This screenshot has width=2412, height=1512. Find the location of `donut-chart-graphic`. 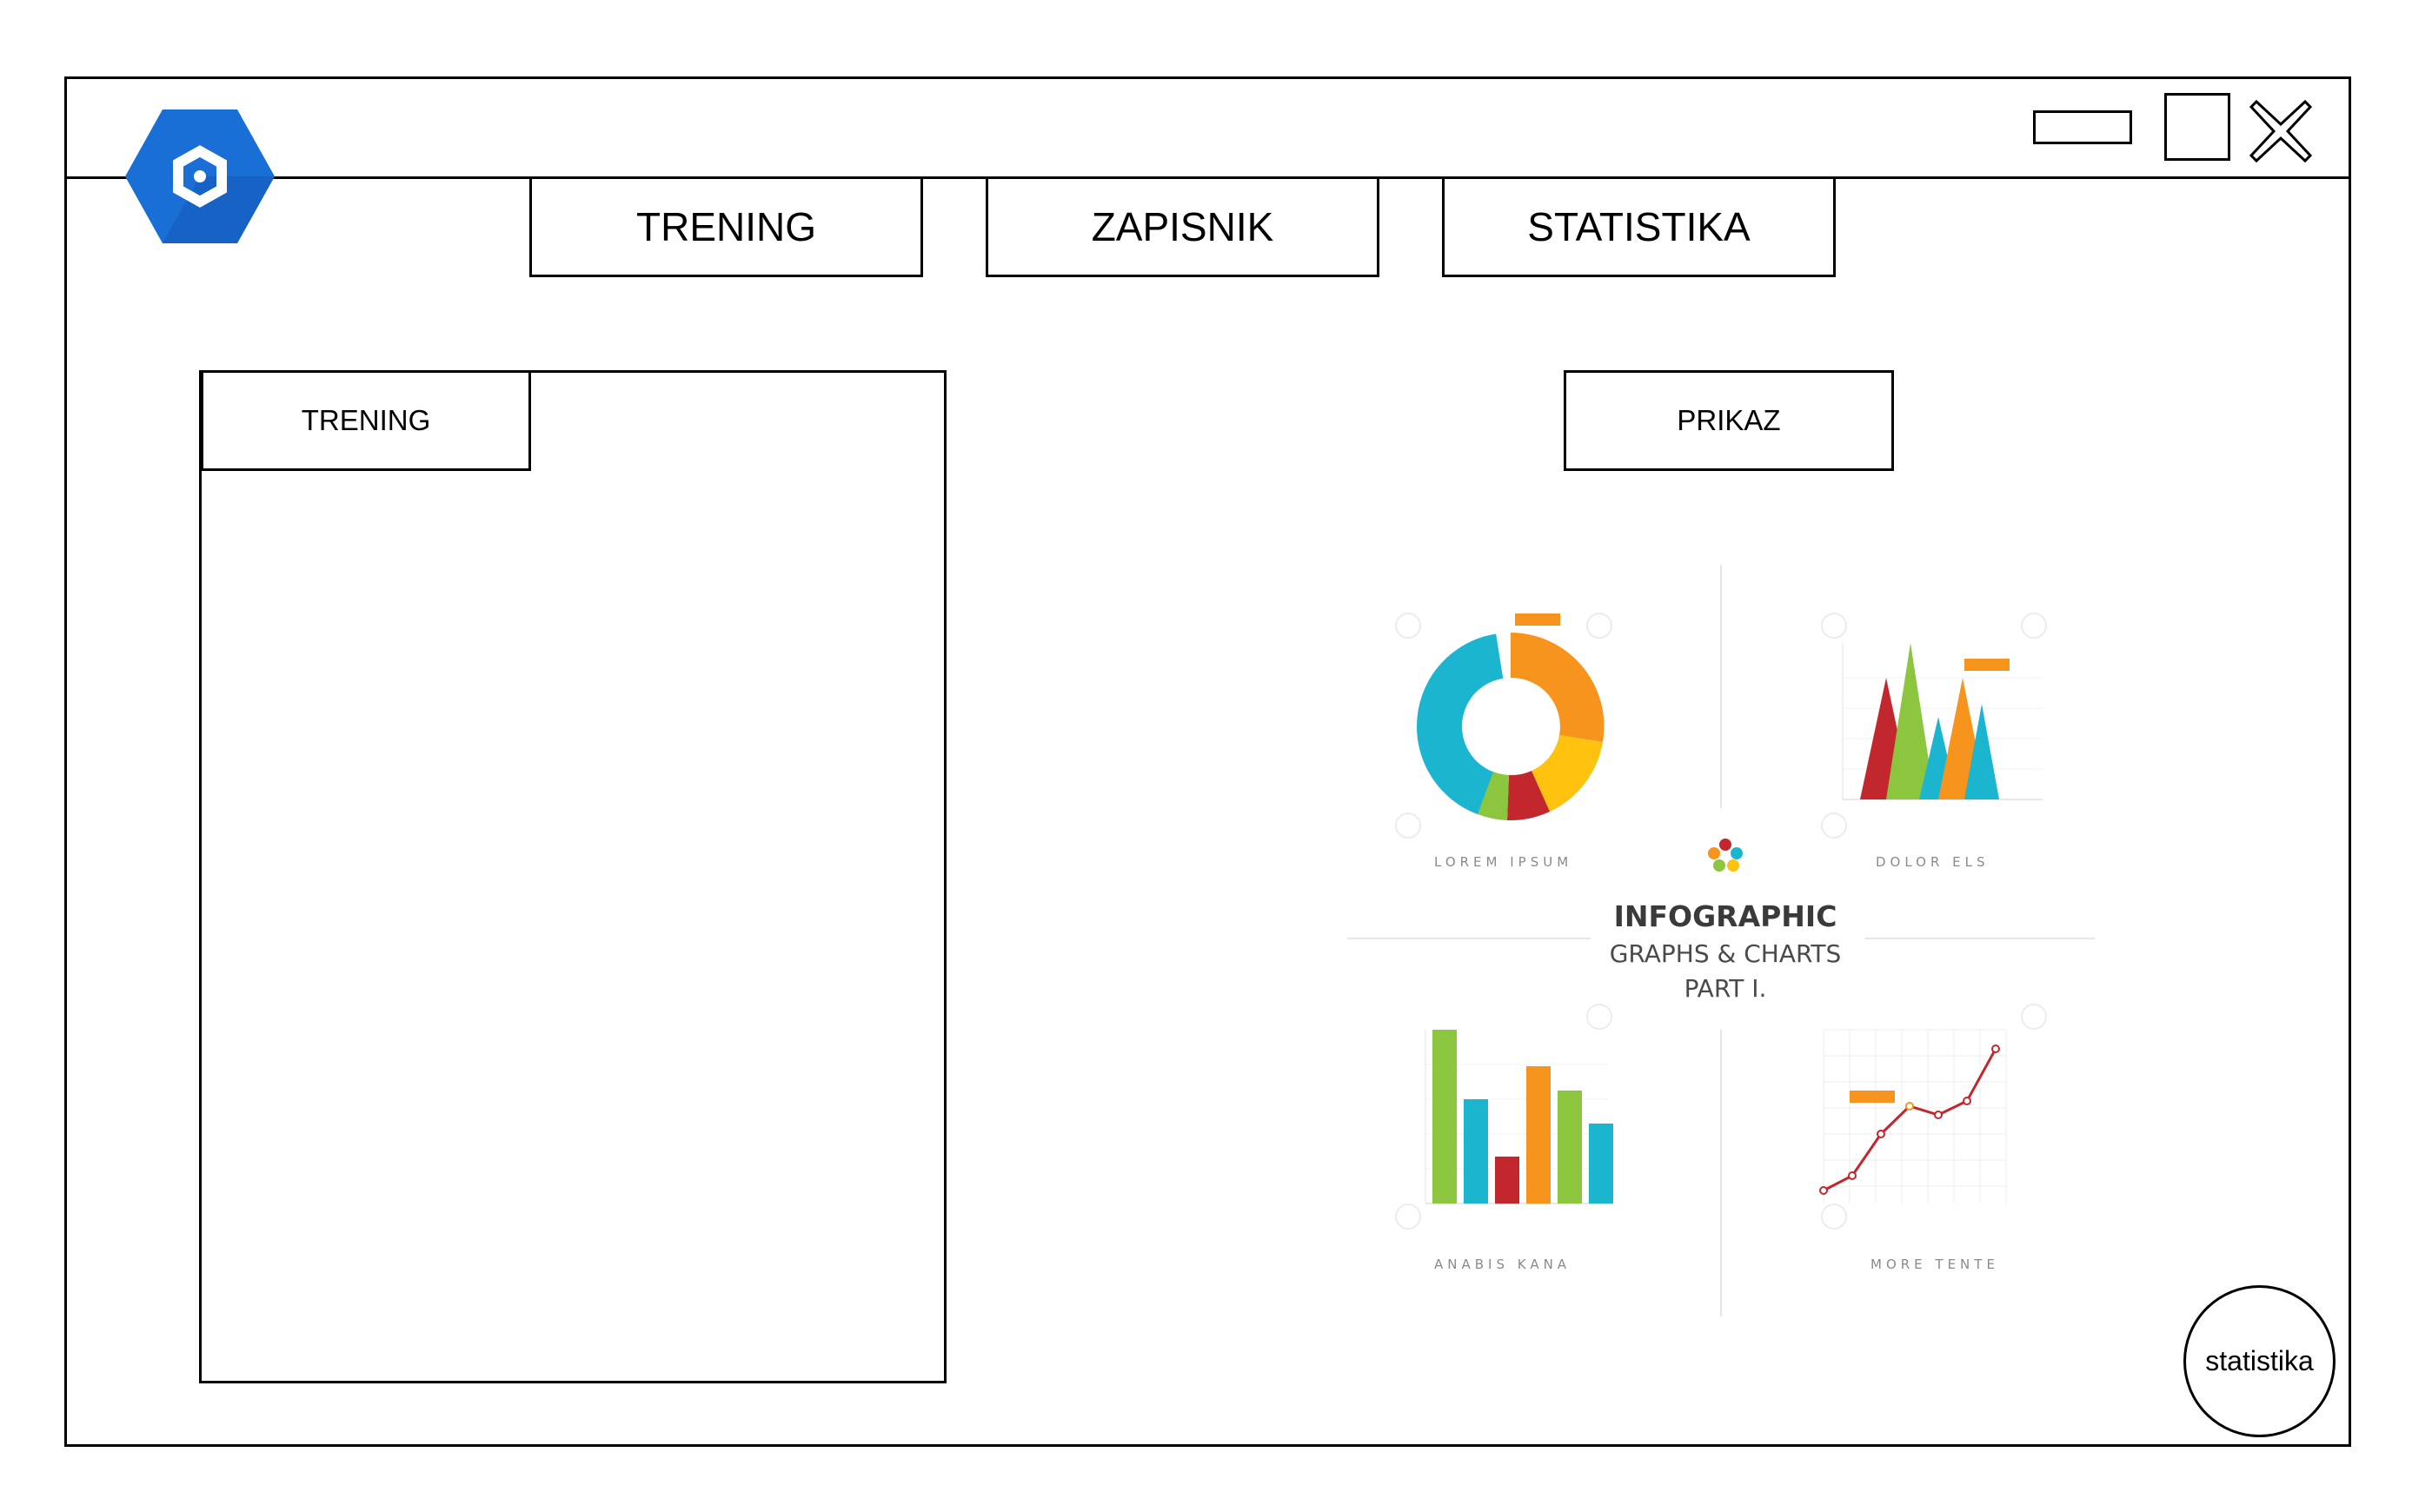

donut-chart-graphic is located at coordinates (1511, 717).